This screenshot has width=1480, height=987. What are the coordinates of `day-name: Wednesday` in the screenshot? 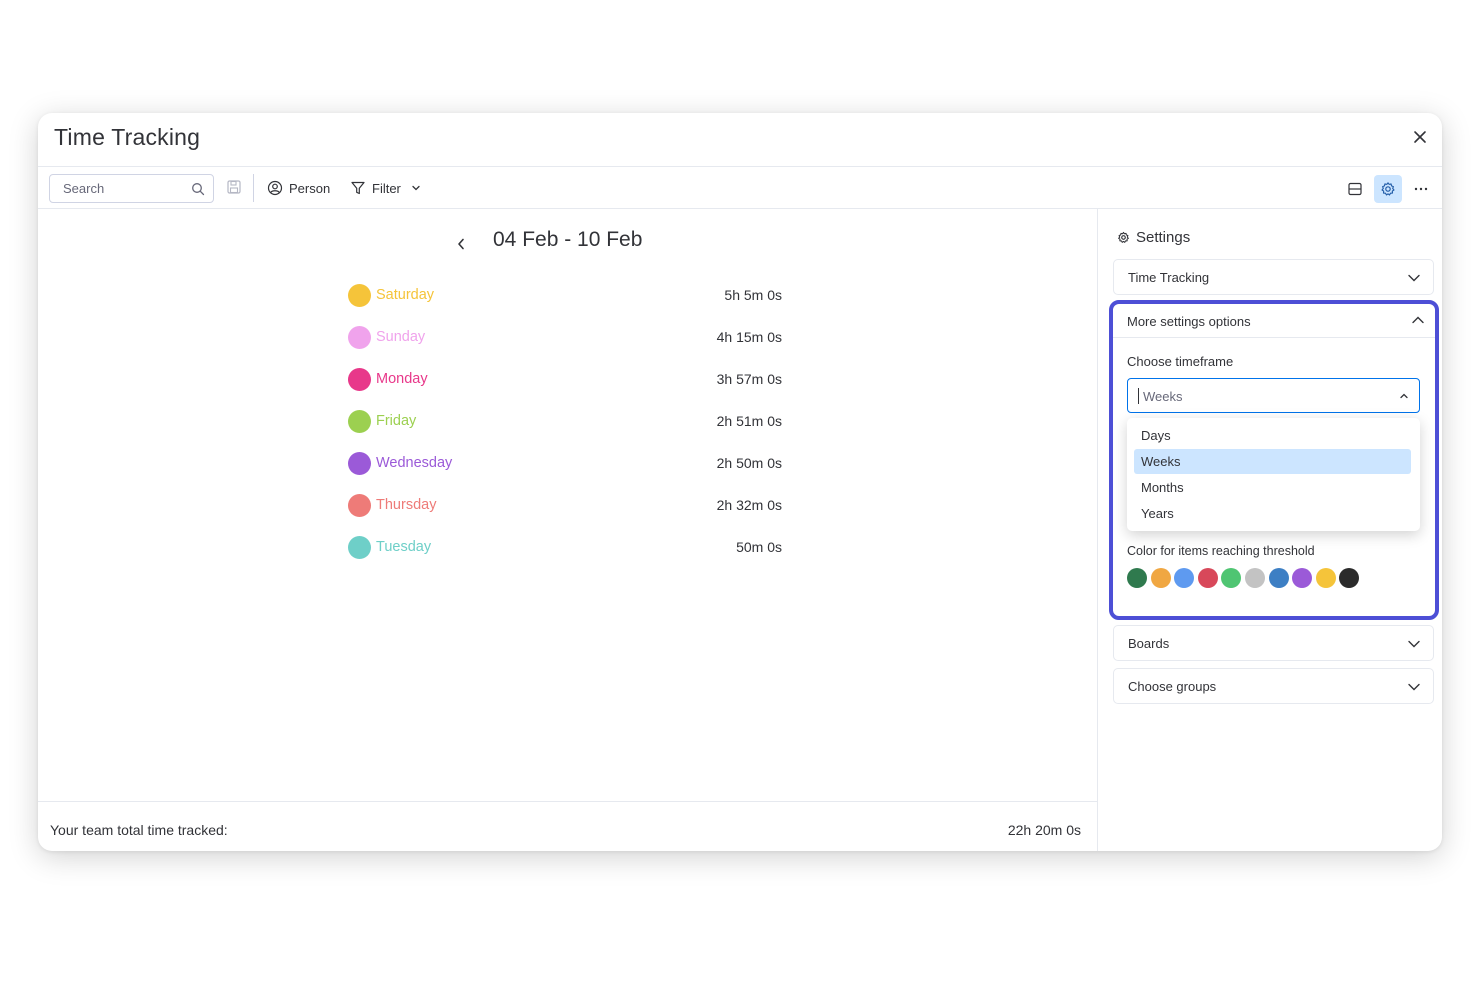 It's located at (414, 463).